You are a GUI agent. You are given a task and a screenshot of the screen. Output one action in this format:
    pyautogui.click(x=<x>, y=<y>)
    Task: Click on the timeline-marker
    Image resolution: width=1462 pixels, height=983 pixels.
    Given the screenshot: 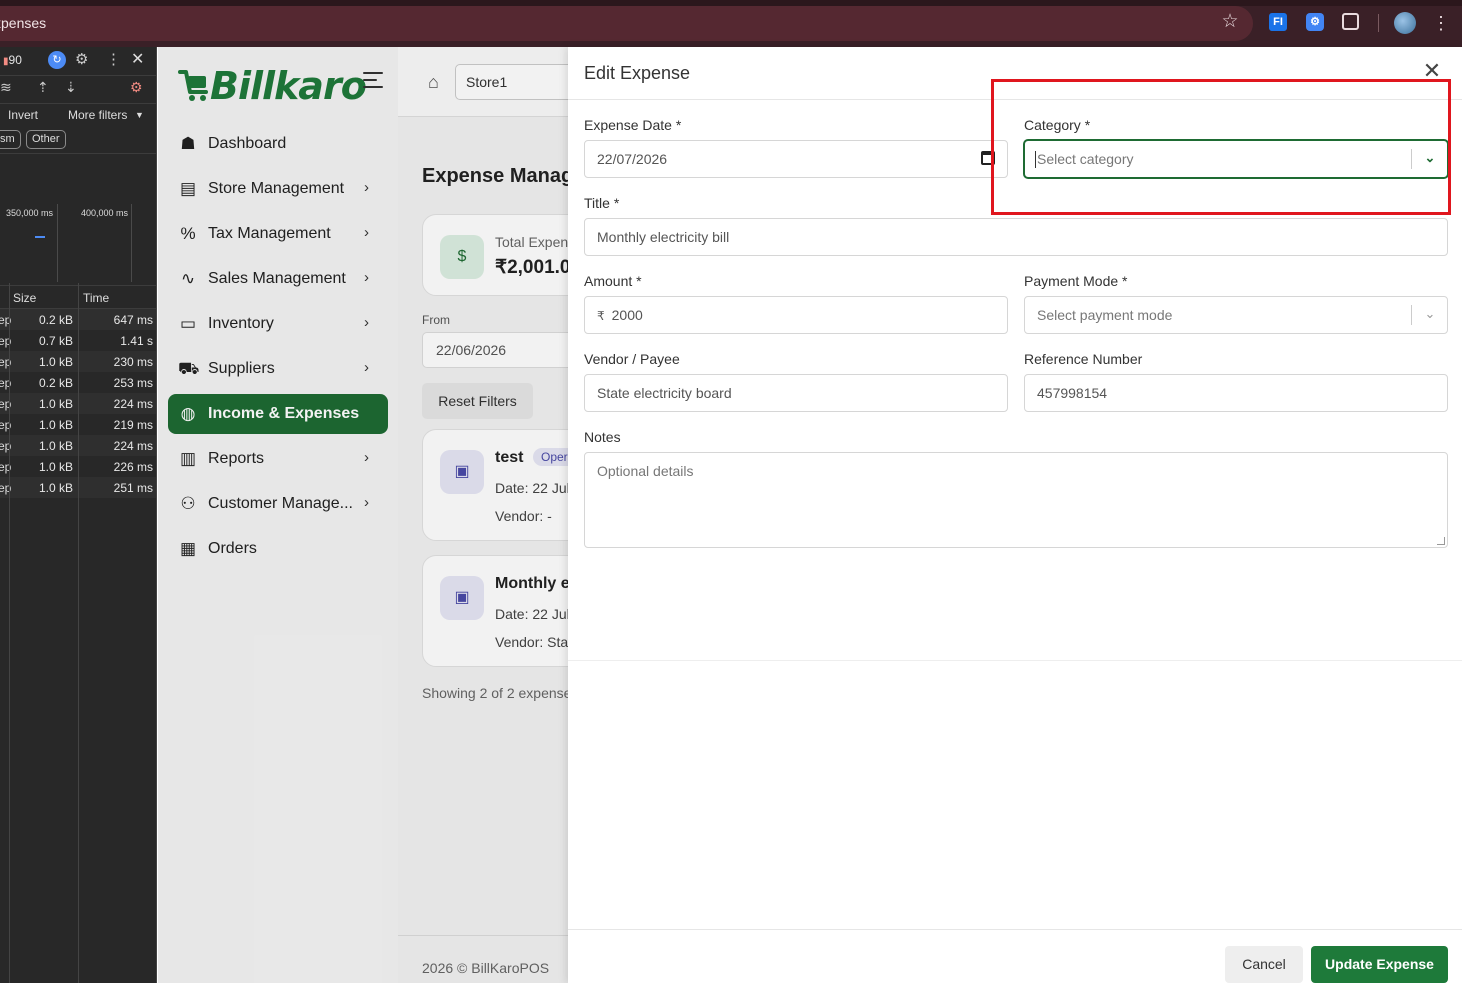 What is the action you would take?
    pyautogui.click(x=40, y=237)
    